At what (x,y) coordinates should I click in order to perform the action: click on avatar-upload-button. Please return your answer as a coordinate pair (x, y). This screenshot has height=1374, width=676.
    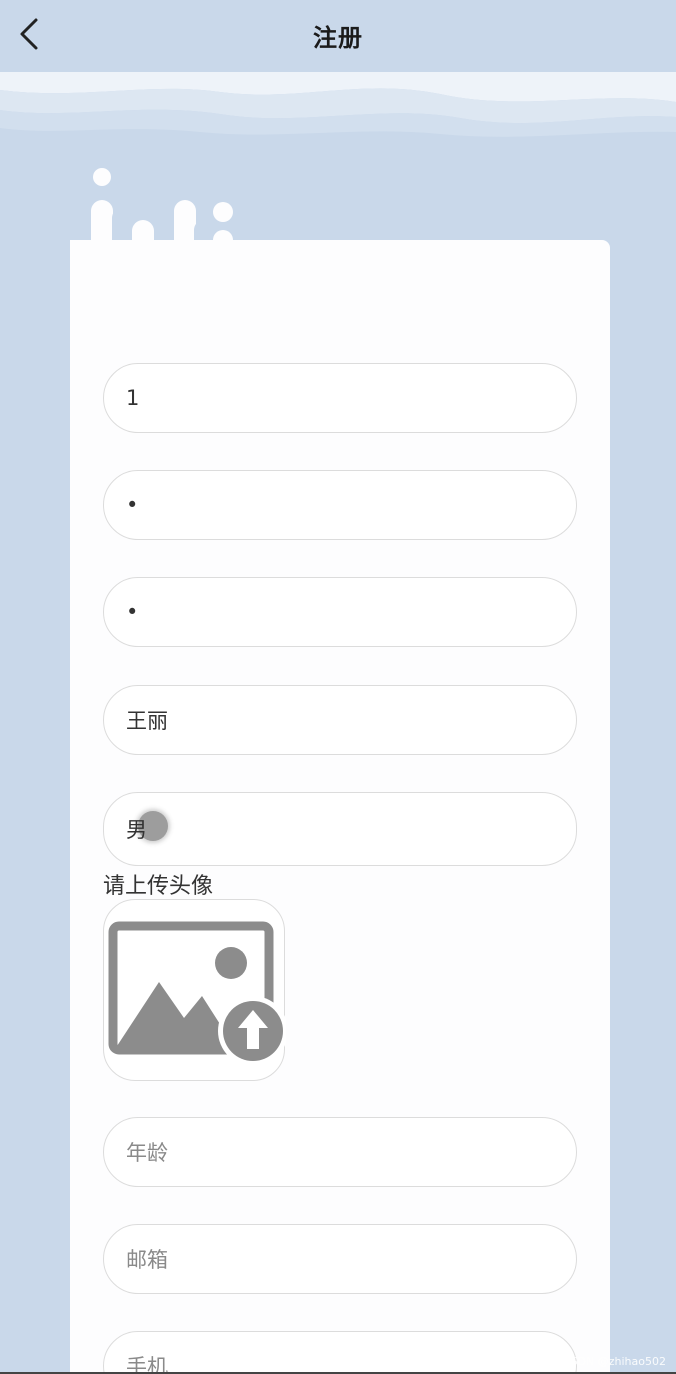
    Looking at the image, I should click on (194, 990).